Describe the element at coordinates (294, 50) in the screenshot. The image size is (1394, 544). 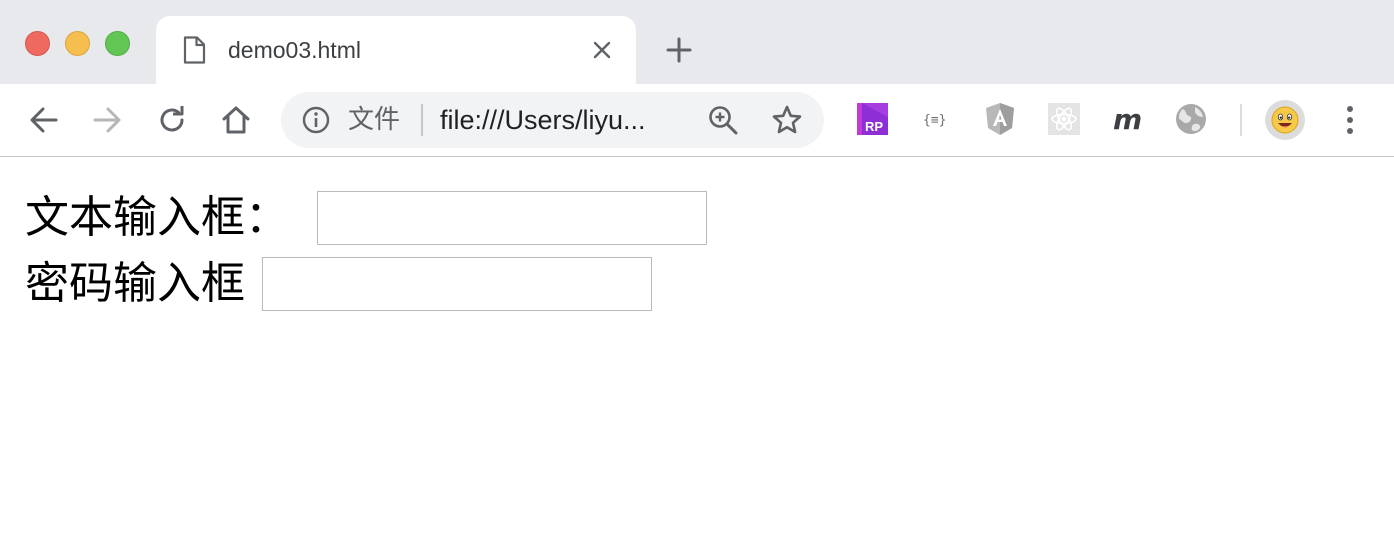
I see `tab-title: demo03.html` at that location.